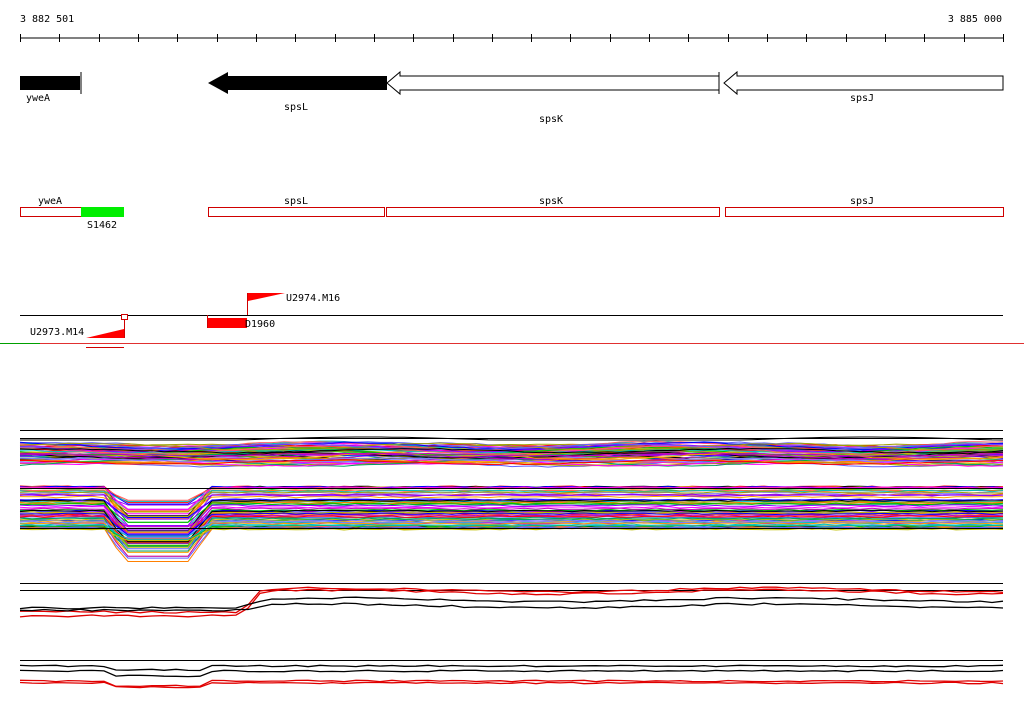 The image size is (1024, 714). What do you see at coordinates (512, 28) in the screenshot?
I see `coordinate-ruler: 3 882 501 3 885 000` at bounding box center [512, 28].